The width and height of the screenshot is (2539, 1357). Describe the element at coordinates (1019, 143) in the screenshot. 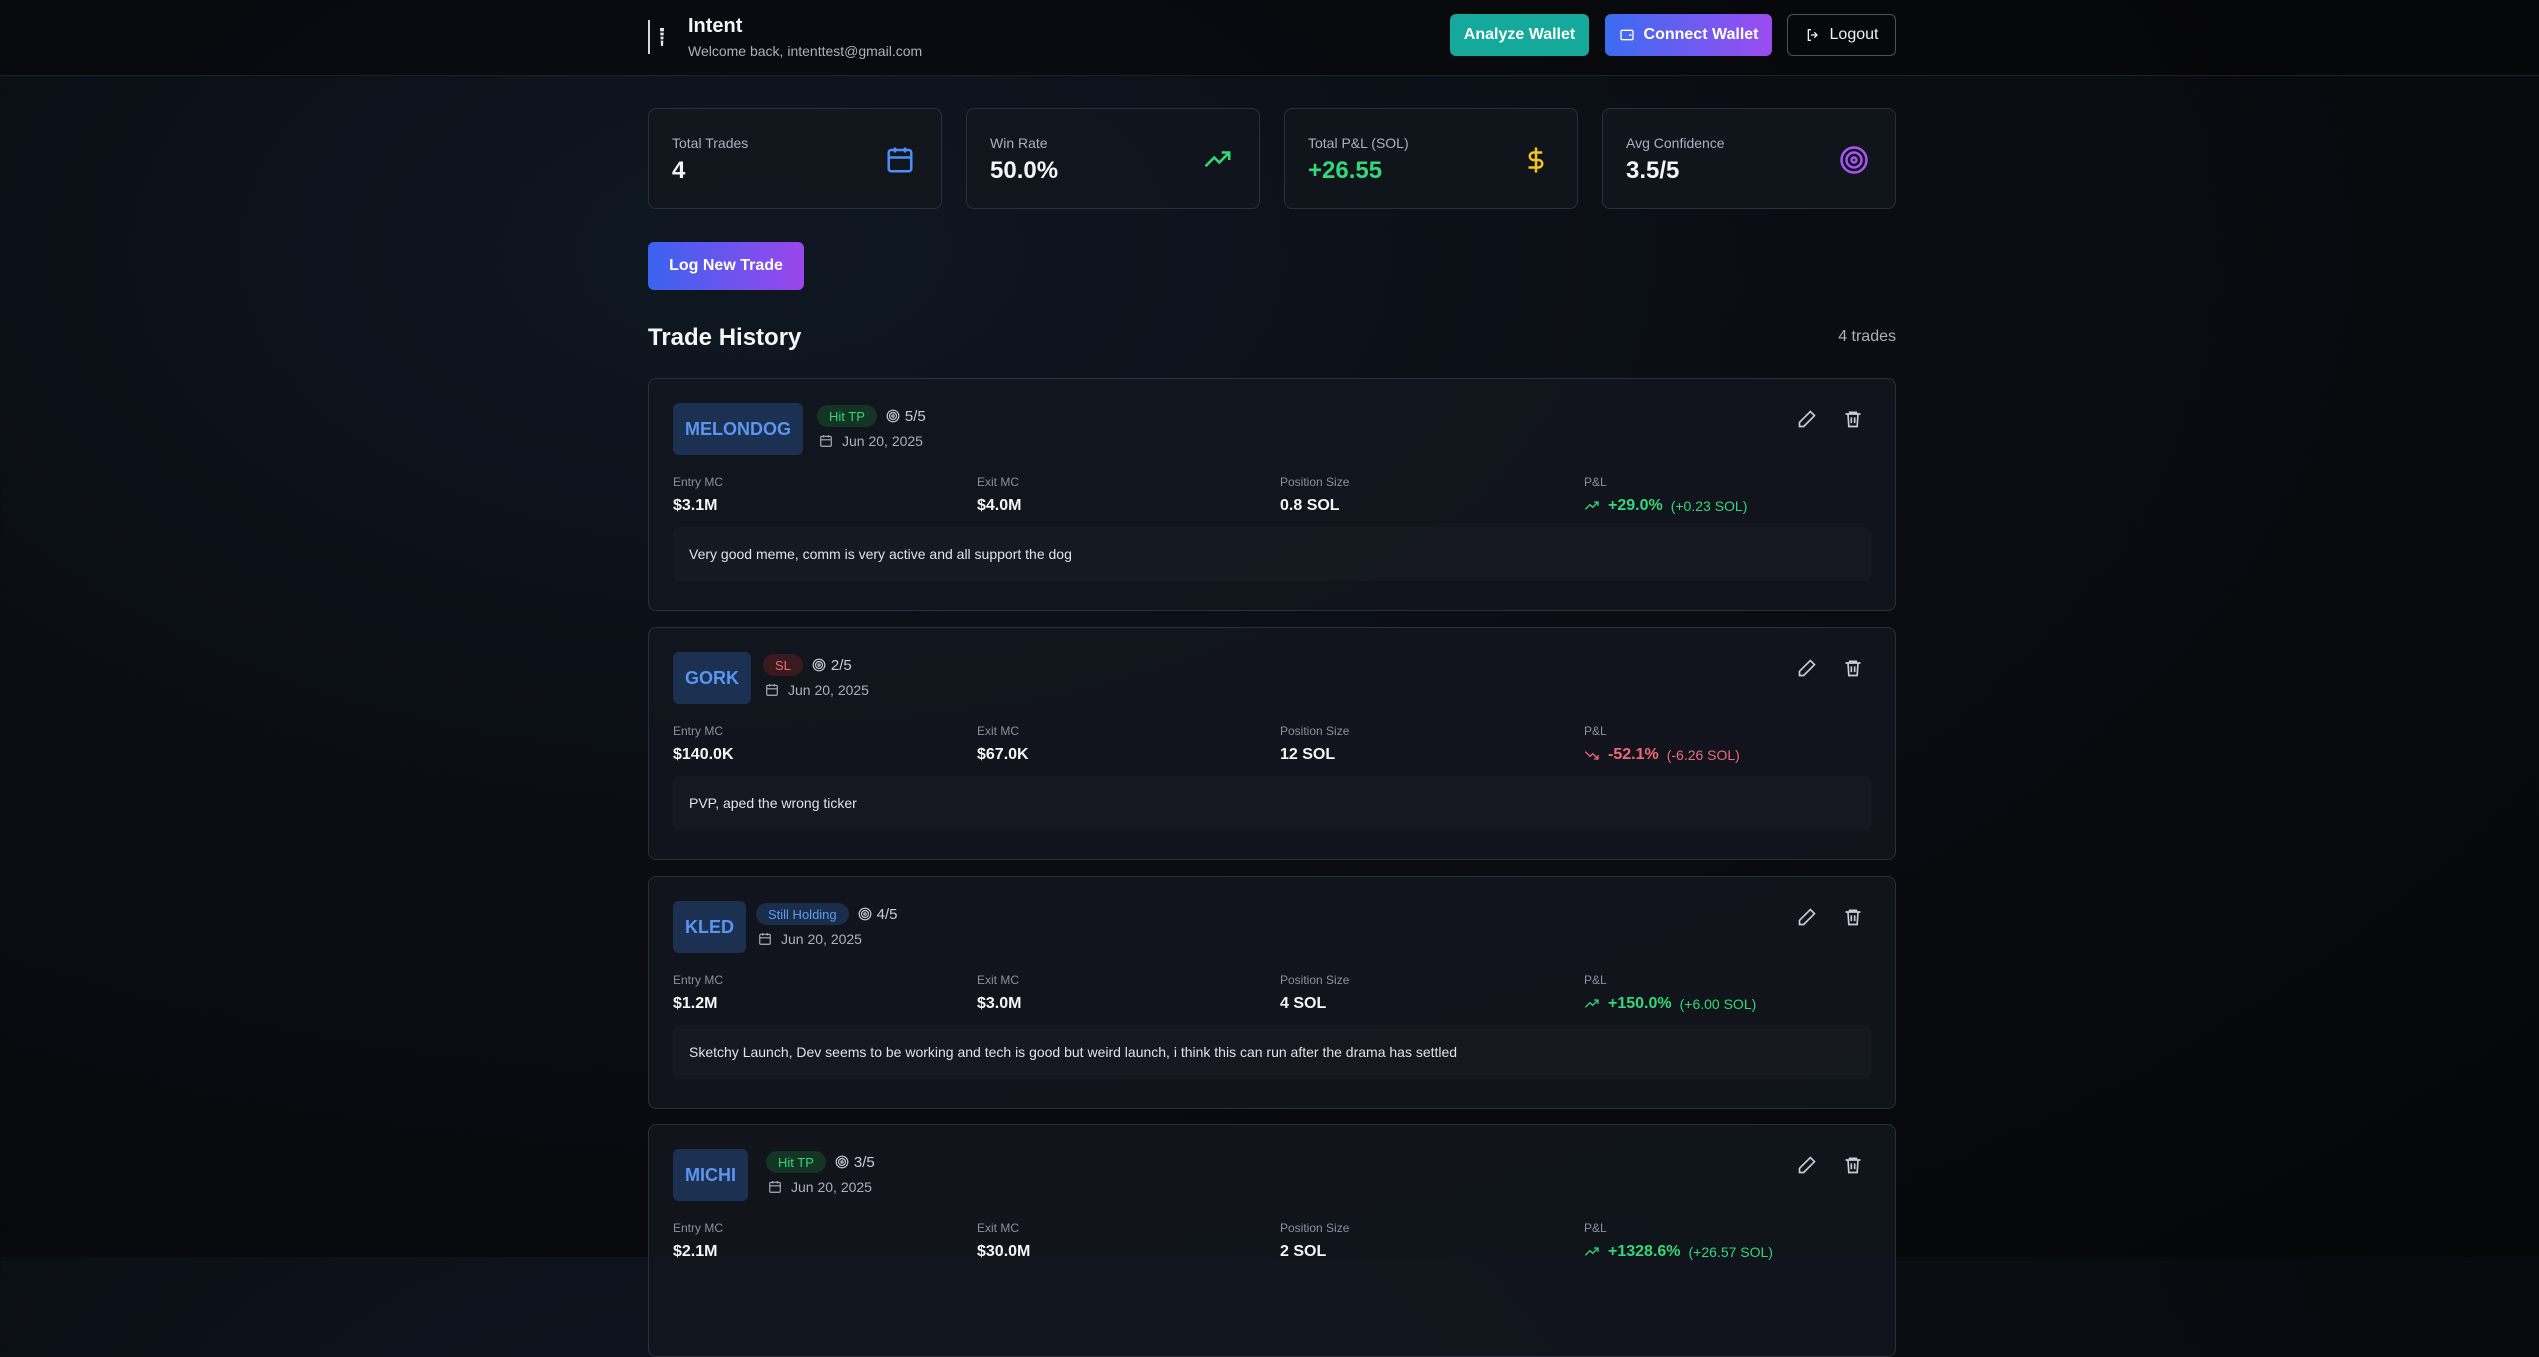

I see `stat-label: Win Rate` at that location.